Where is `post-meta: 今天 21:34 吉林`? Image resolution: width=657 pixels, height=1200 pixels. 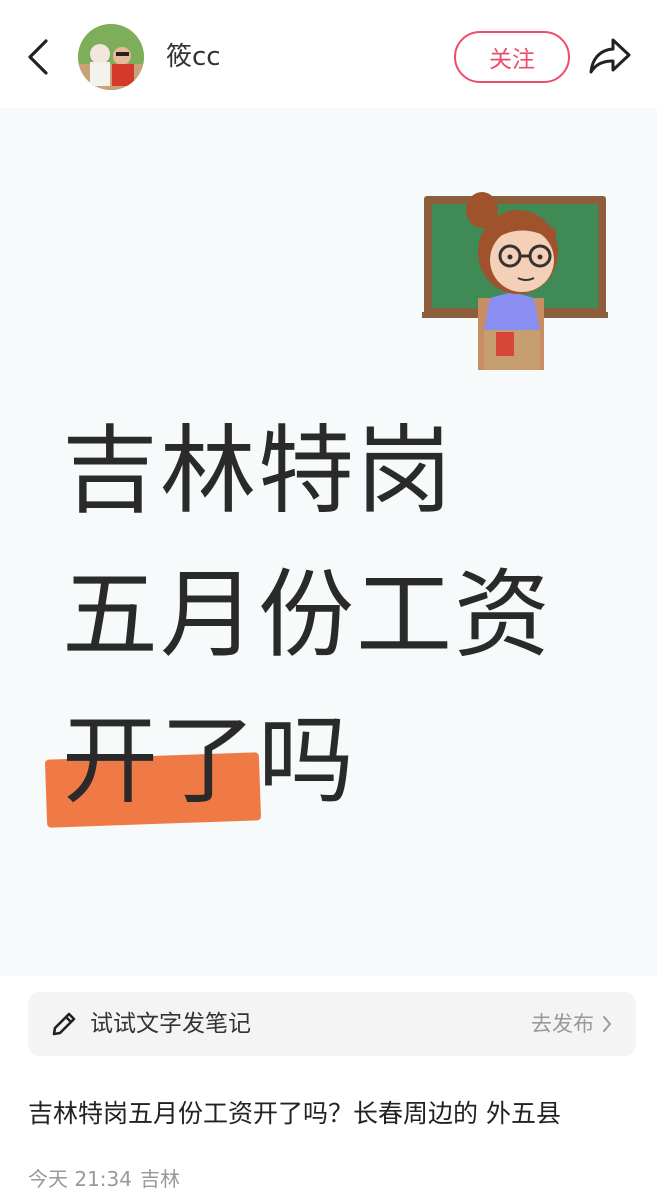 post-meta: 今天 21:34 吉林 is located at coordinates (104, 1179).